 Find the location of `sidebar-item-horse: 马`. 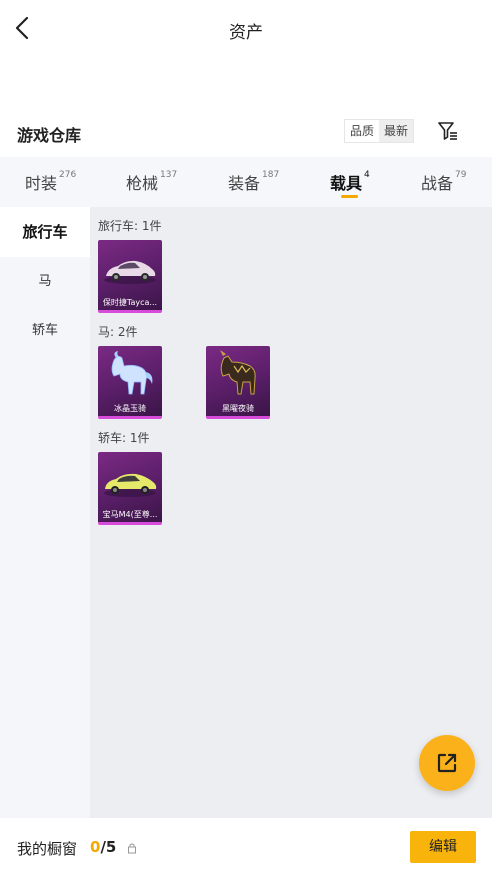

sidebar-item-horse: 马 is located at coordinates (45, 282).